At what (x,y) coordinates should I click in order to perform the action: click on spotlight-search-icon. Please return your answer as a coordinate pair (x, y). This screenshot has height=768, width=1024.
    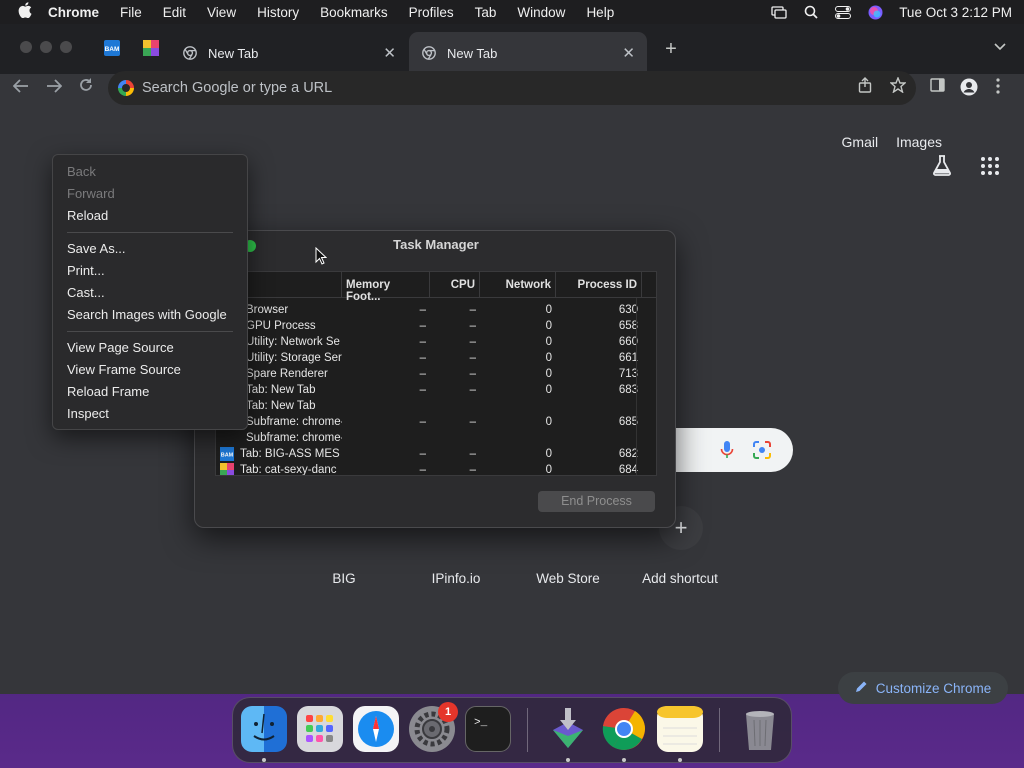
    Looking at the image, I should click on (811, 12).